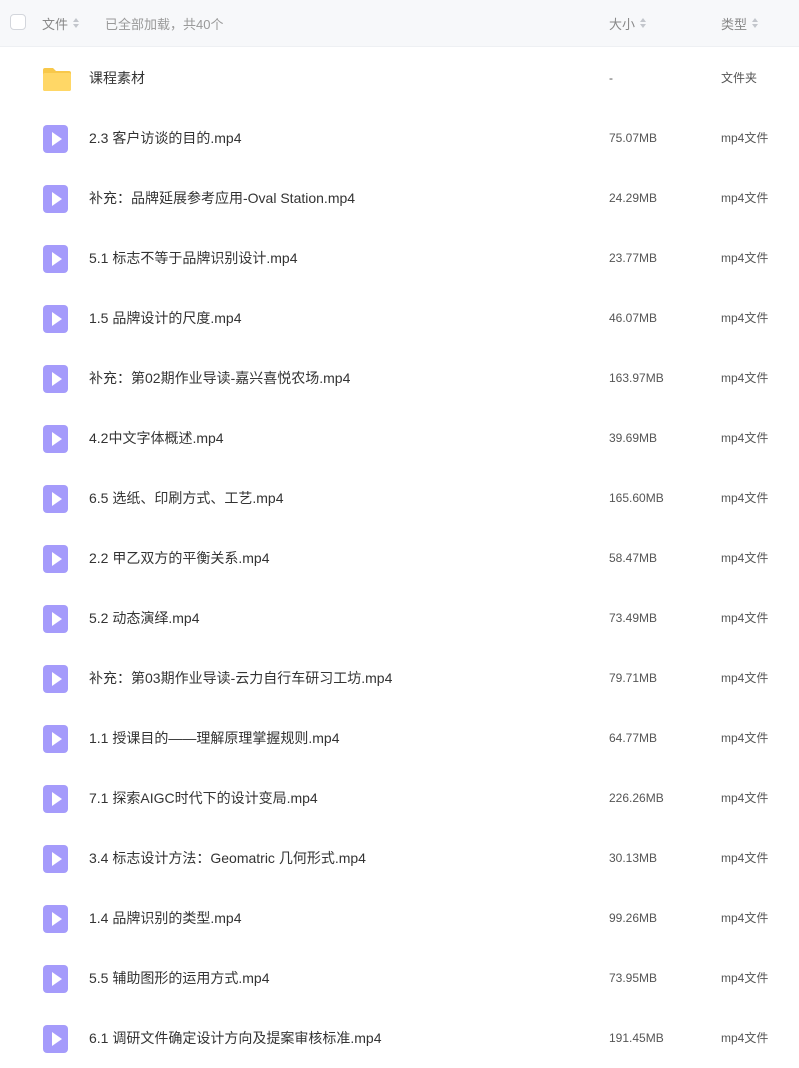 The width and height of the screenshot is (799, 1068). Describe the element at coordinates (399, 78) in the screenshot. I see `file-row: 课程素材 - 文件夹` at that location.